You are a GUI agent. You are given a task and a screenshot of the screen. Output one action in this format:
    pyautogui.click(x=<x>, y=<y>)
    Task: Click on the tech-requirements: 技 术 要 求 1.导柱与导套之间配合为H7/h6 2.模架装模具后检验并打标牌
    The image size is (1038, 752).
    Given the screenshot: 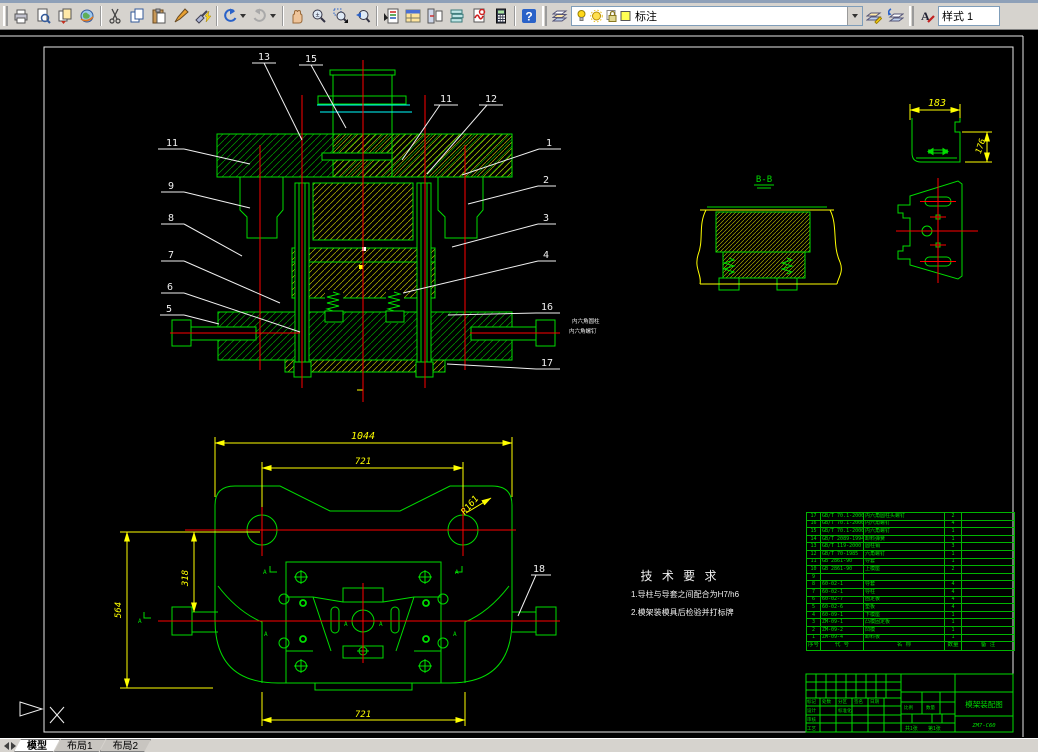 What is the action you would take?
    pyautogui.click(x=685, y=593)
    